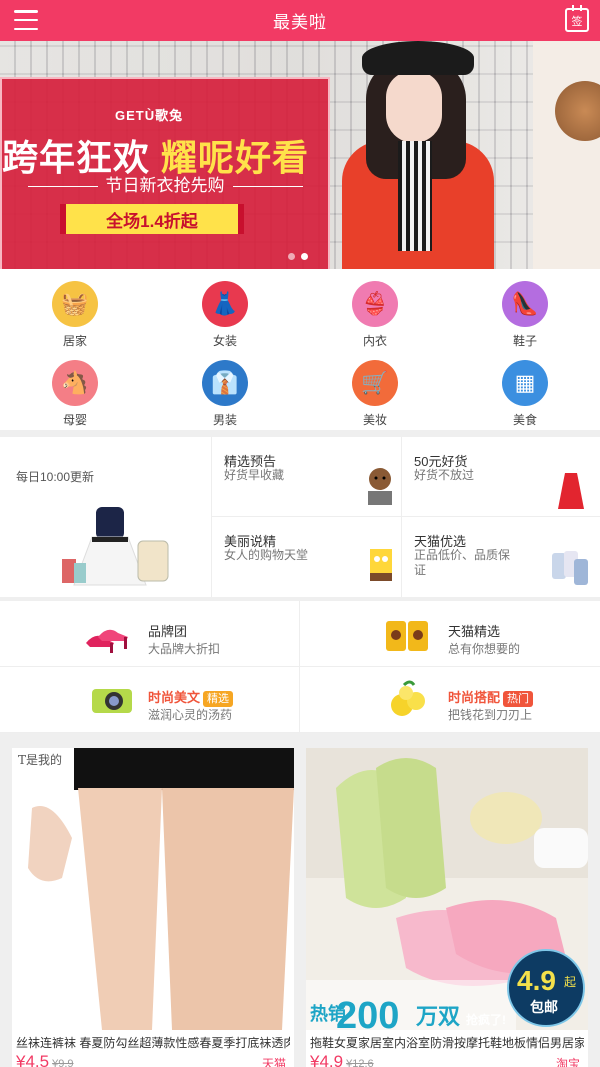 The image size is (600, 1067). I want to click on brand-row-title: 天猫精选, so click(474, 631).